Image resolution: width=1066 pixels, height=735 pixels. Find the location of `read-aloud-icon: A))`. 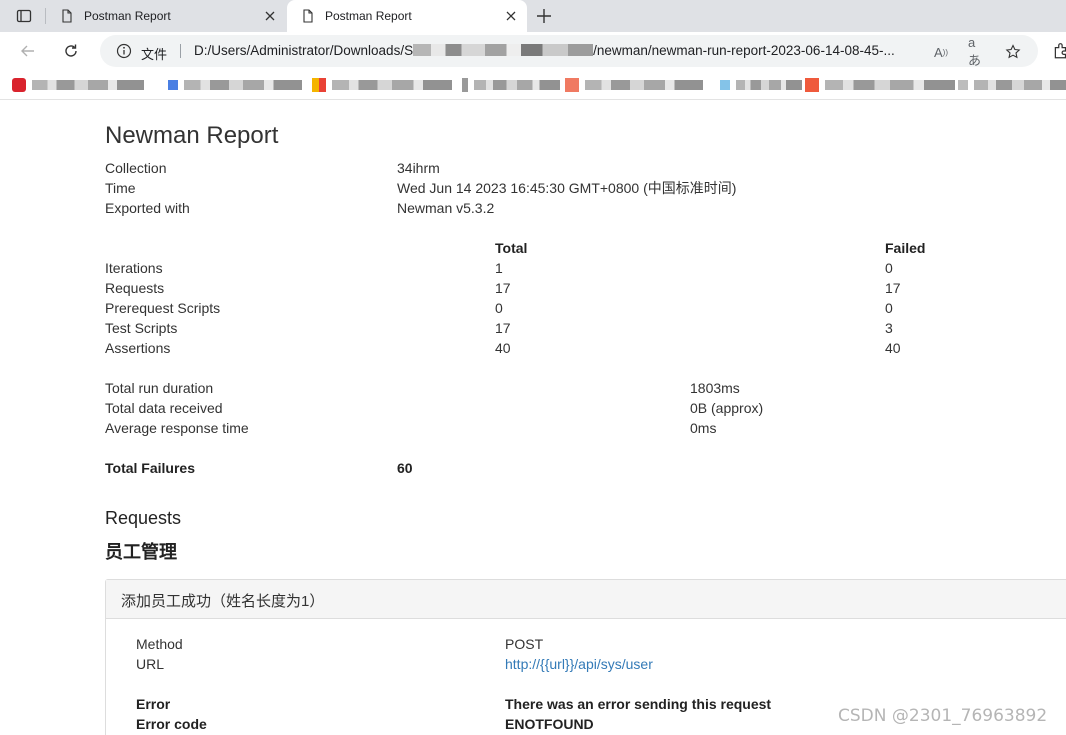

read-aloud-icon: A)) is located at coordinates (941, 52).